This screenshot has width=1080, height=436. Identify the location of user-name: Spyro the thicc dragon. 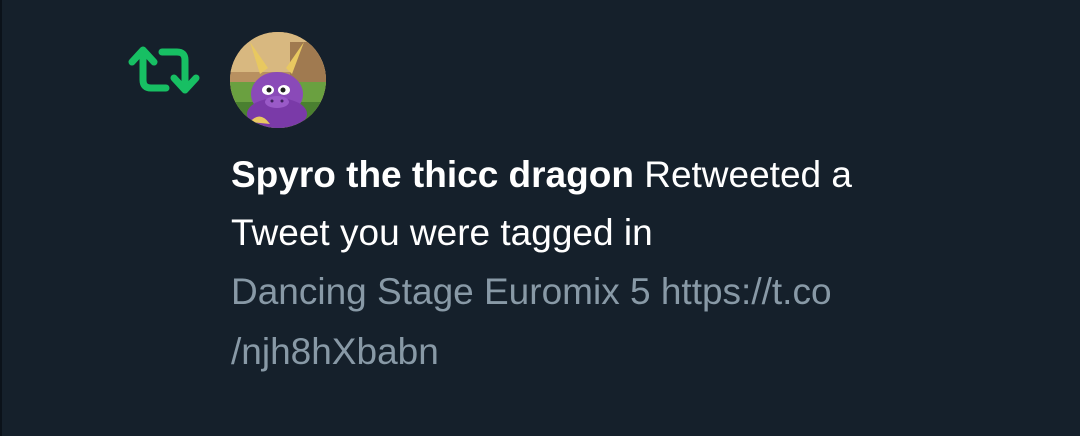
(432, 174).